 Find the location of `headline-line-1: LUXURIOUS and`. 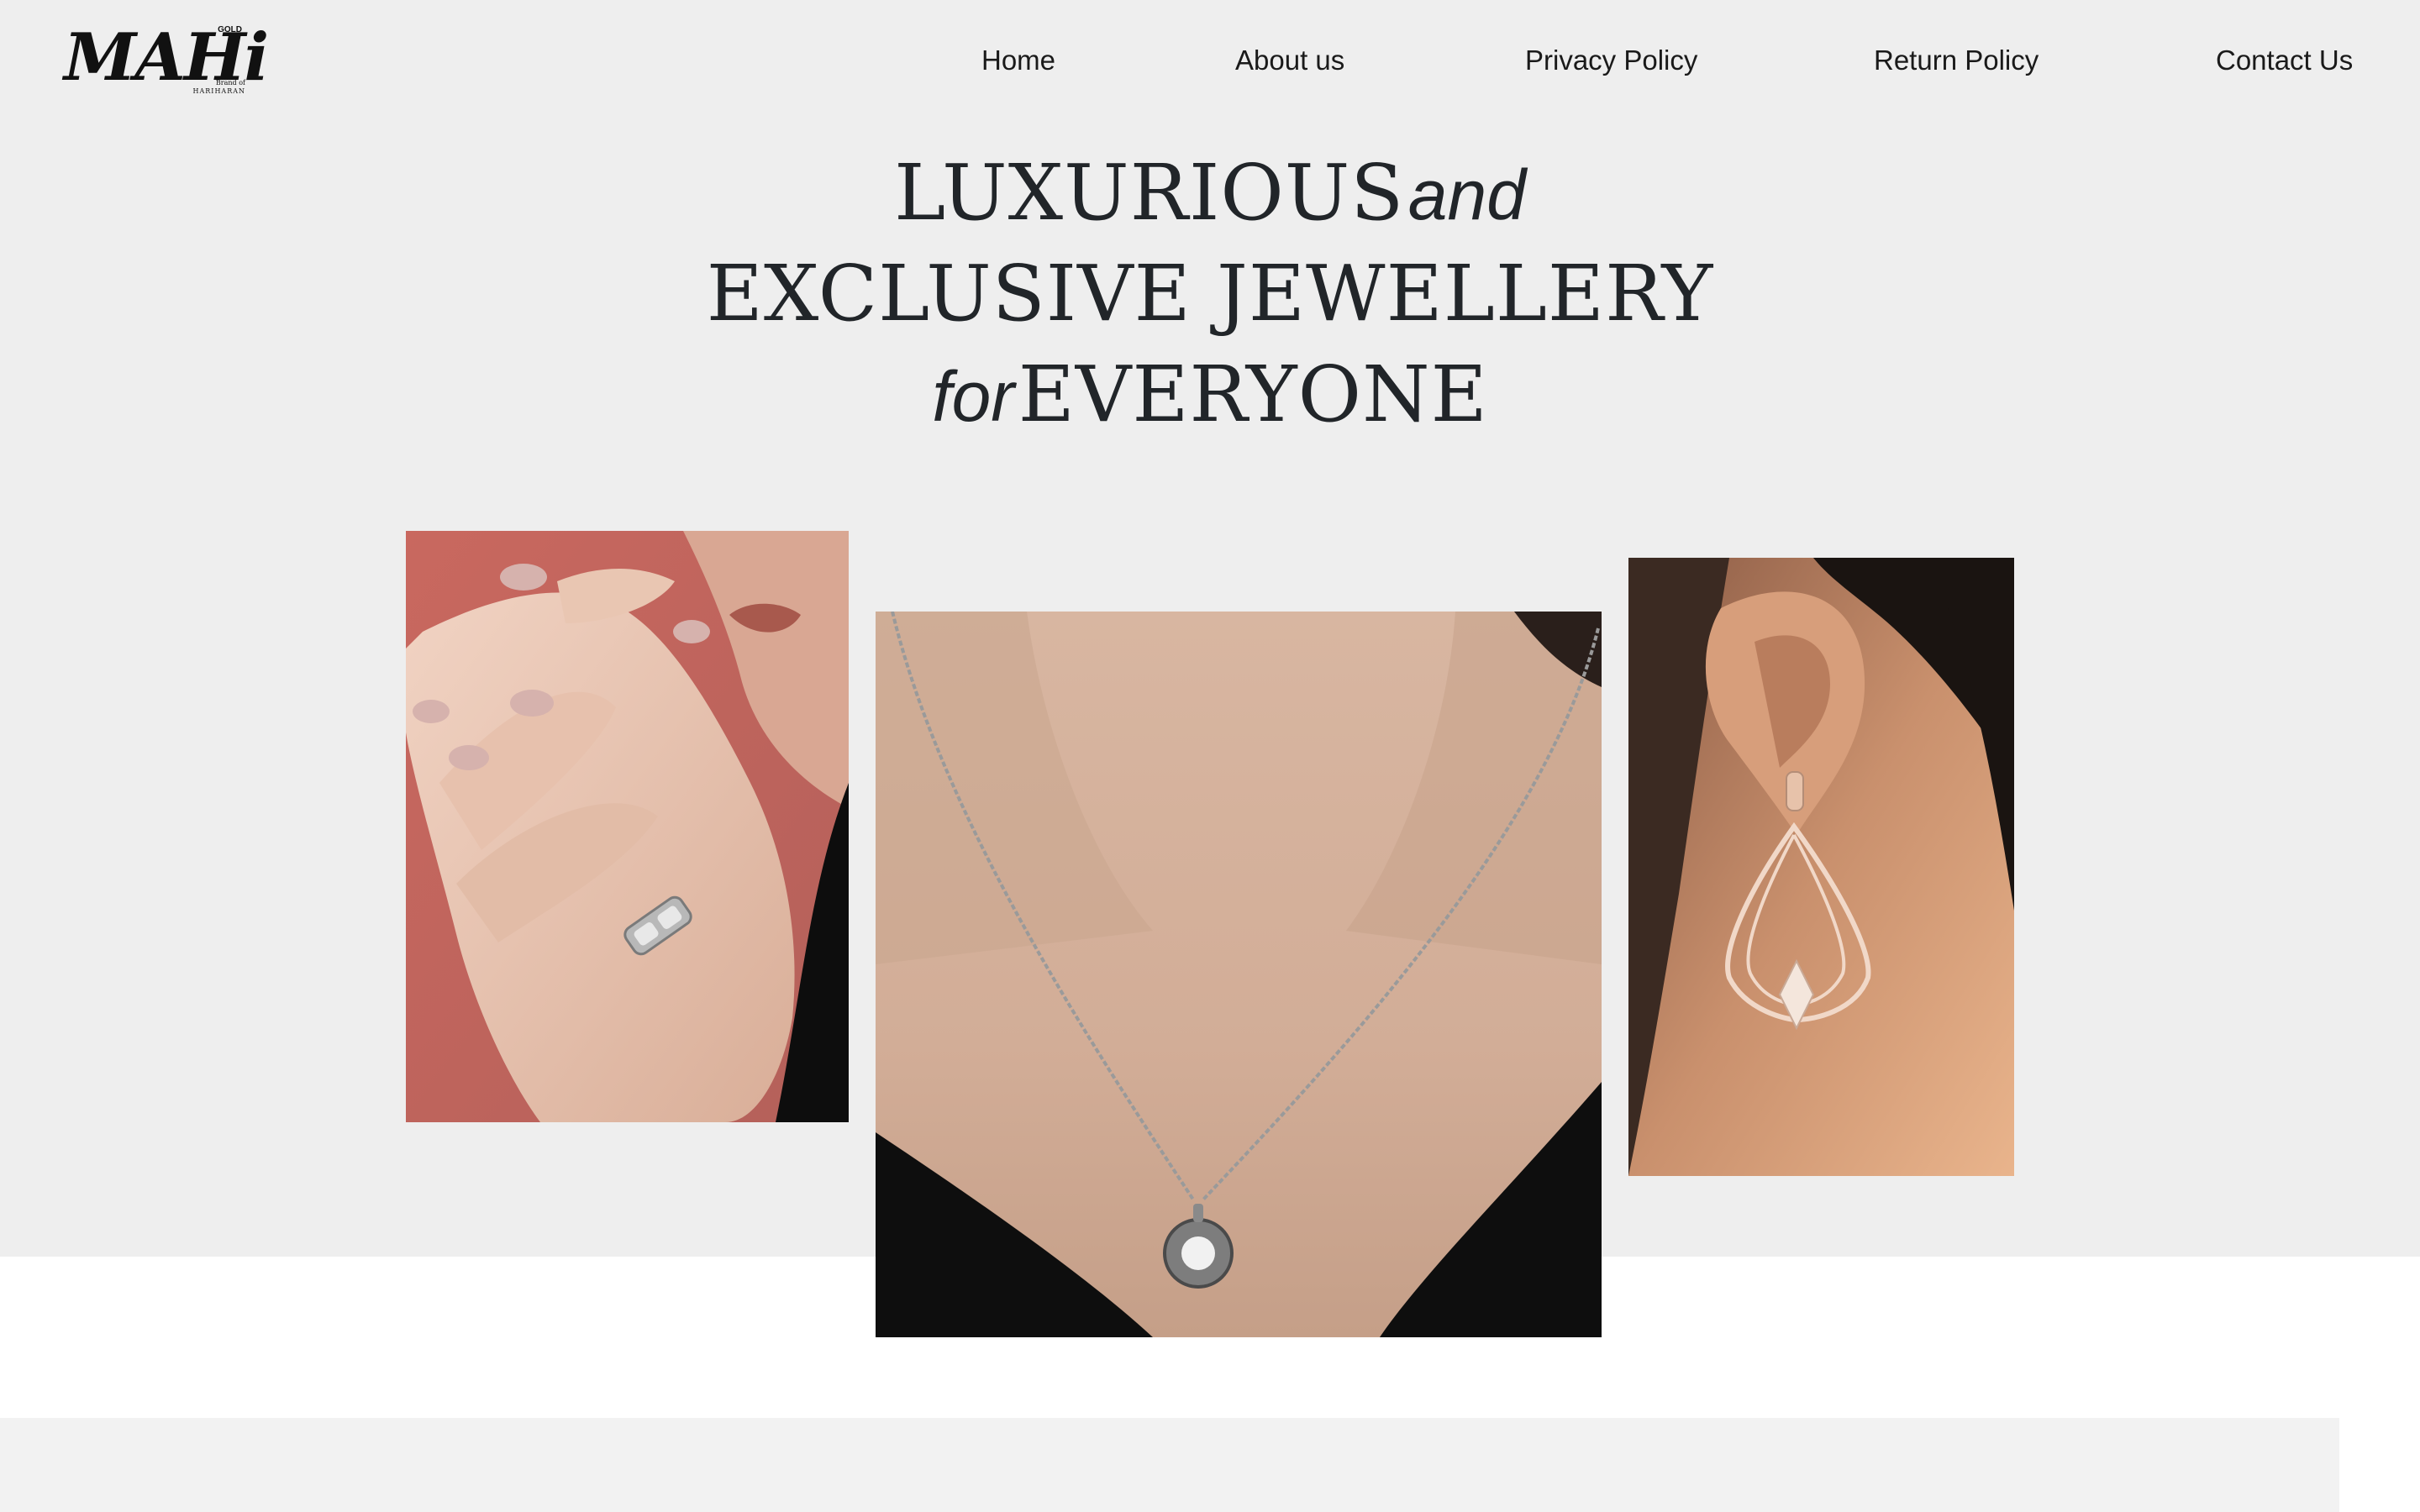

headline-line-1: LUXURIOUS and is located at coordinates (1210, 193).